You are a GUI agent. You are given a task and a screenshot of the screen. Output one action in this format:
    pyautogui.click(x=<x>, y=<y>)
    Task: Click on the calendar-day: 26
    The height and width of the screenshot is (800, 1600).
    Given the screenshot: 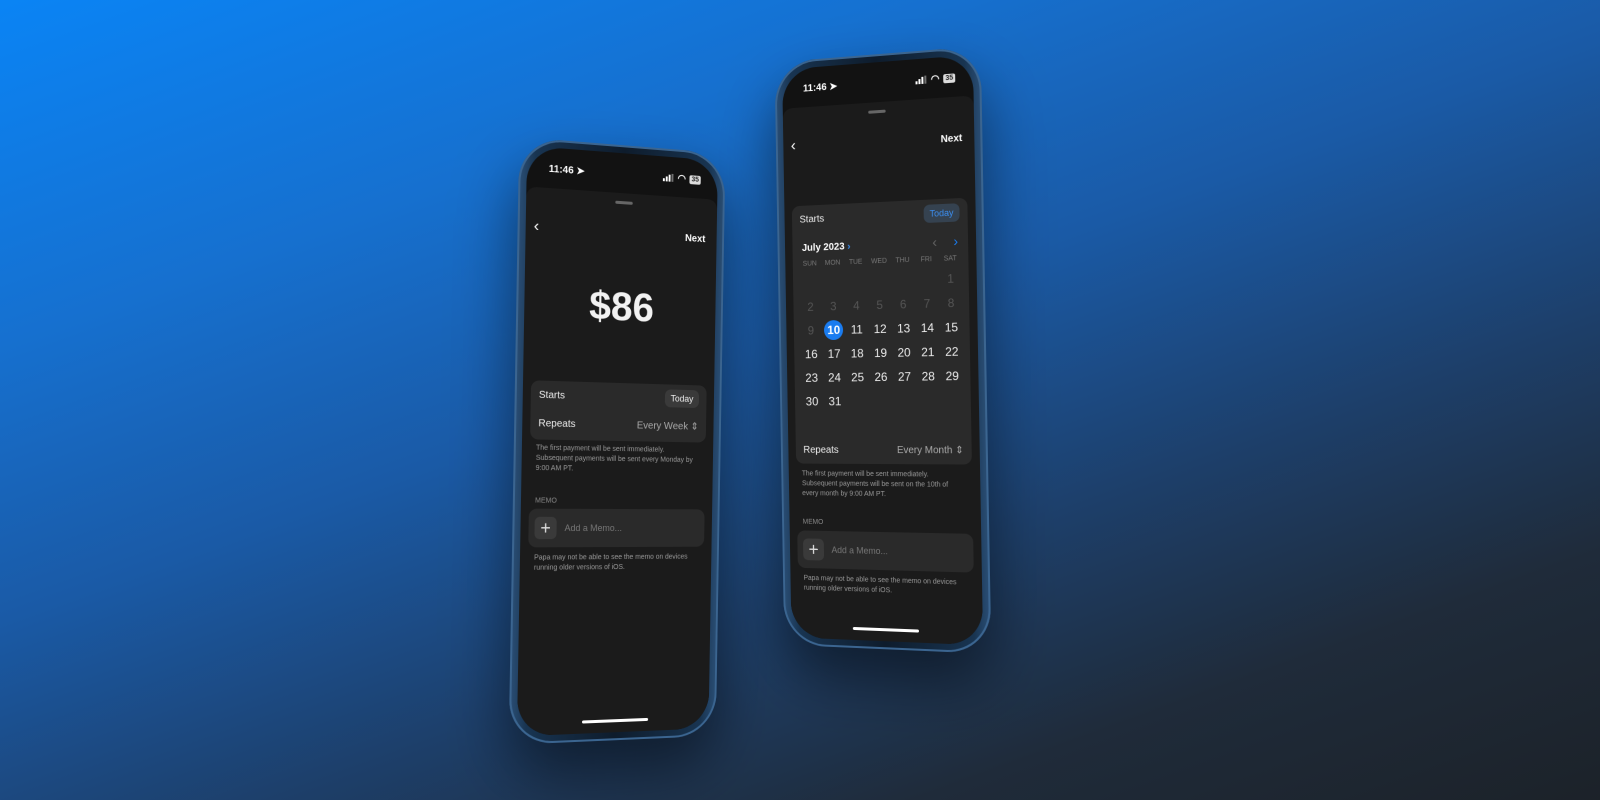 What is the action you would take?
    pyautogui.click(x=881, y=377)
    